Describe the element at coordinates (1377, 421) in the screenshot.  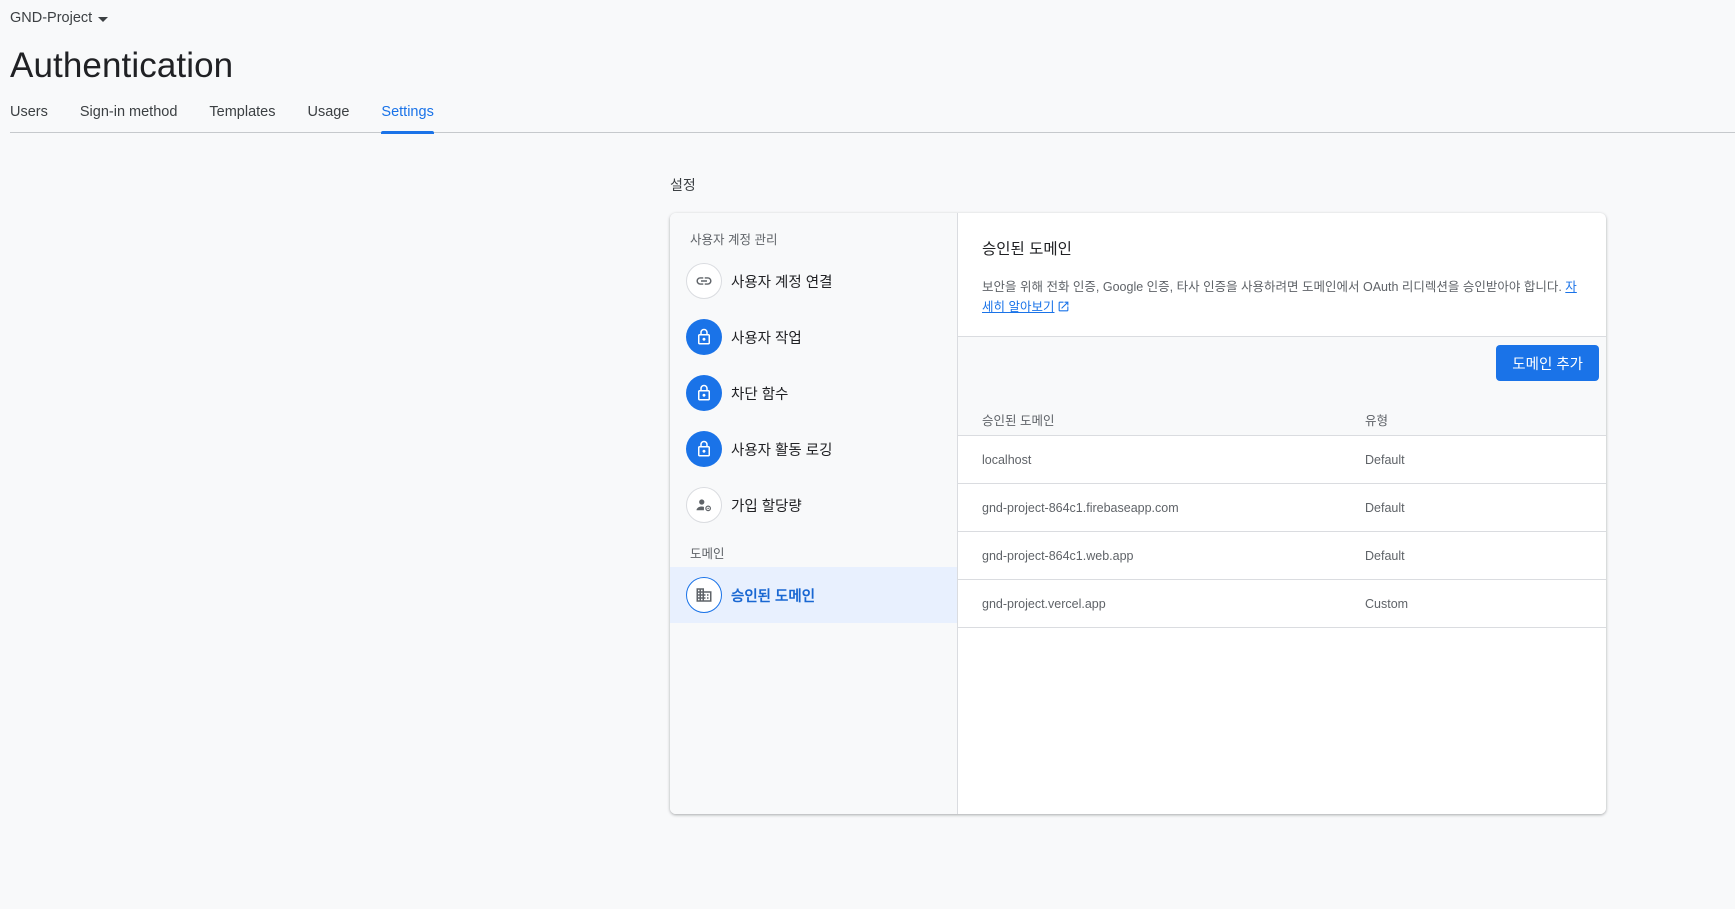
I see `column-header-type: 유형` at that location.